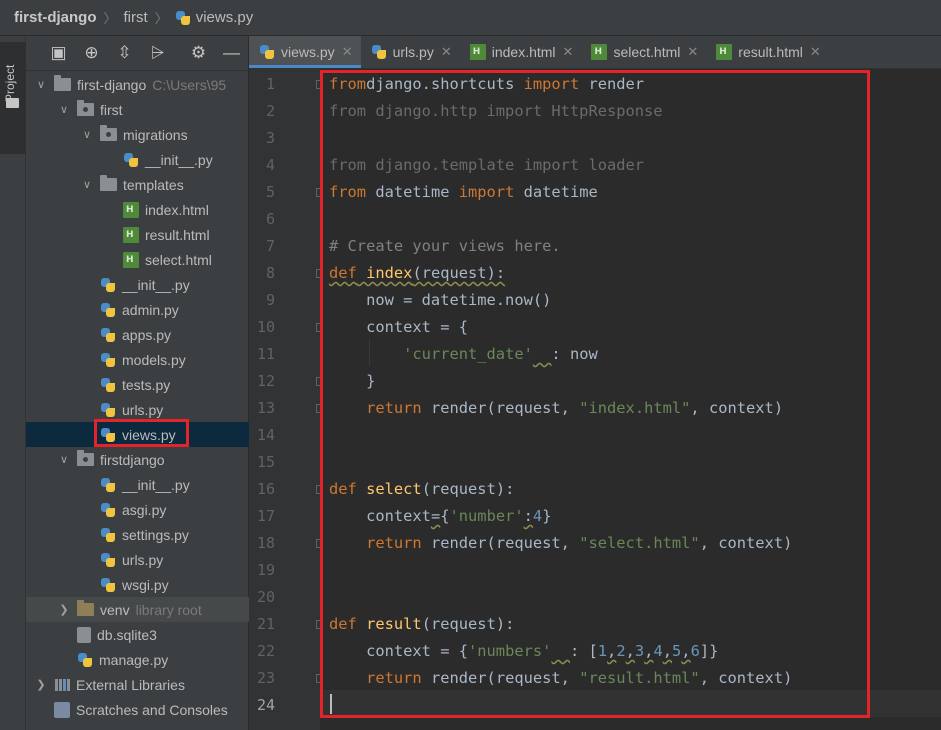 Image resolution: width=941 pixels, height=730 pixels. What do you see at coordinates (127, 634) in the screenshot?
I see `tree-item-label: db.sqlite3` at bounding box center [127, 634].